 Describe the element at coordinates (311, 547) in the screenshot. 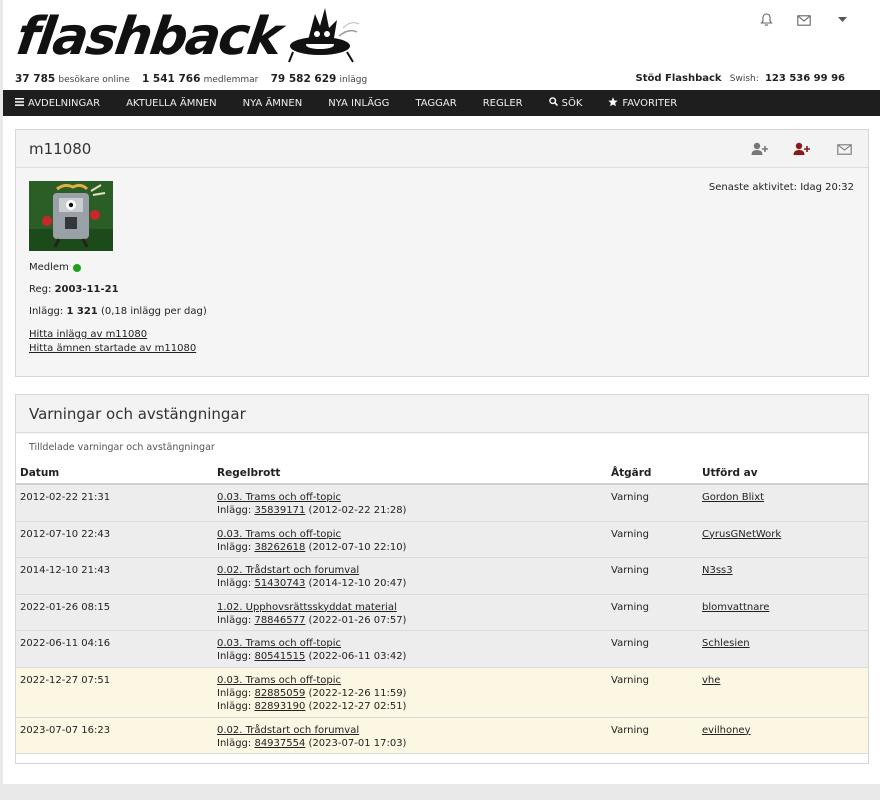

I see `post-reference: Inlägg: 38262618 (2012-07-10 22:10)` at that location.